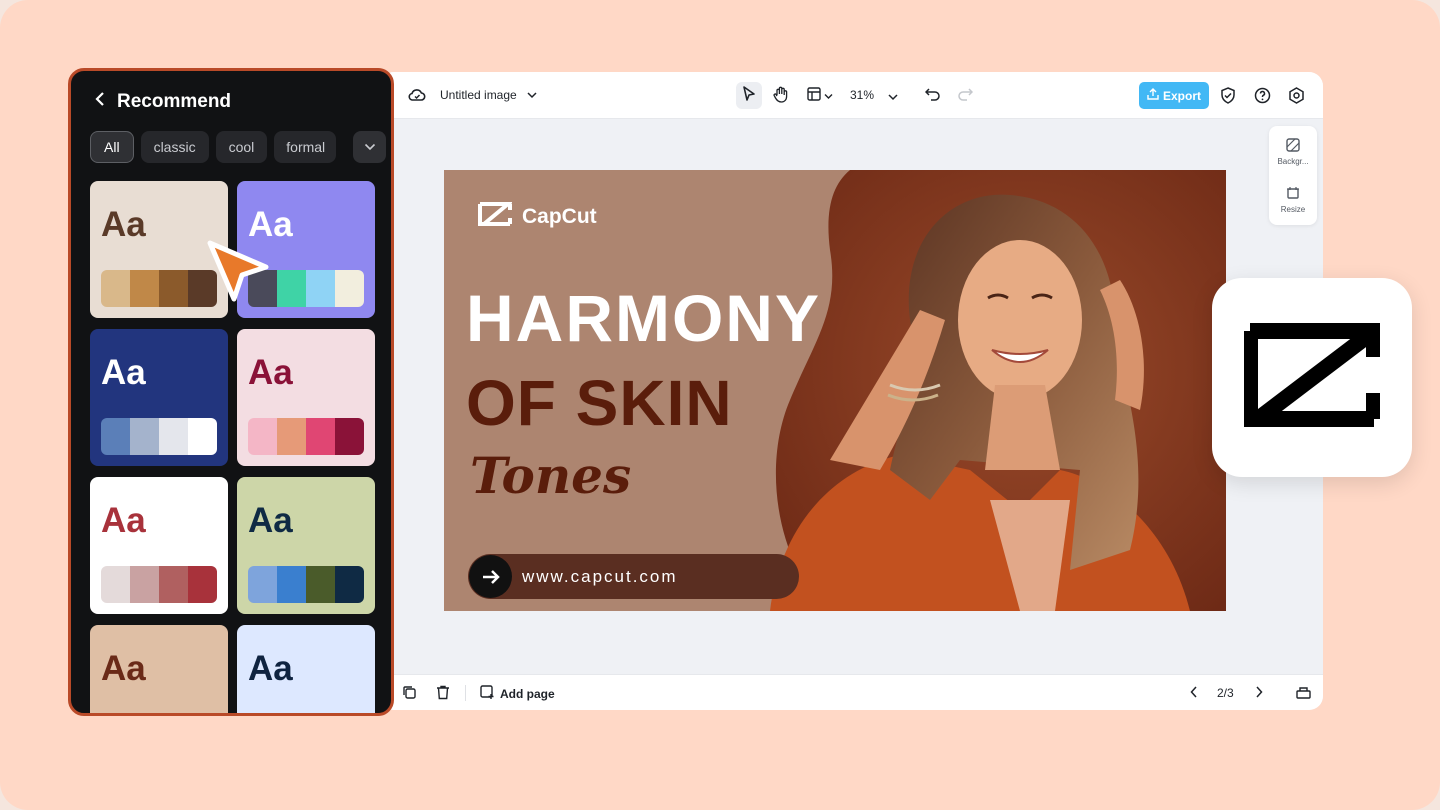  I want to click on undo-icon, so click(932, 96).